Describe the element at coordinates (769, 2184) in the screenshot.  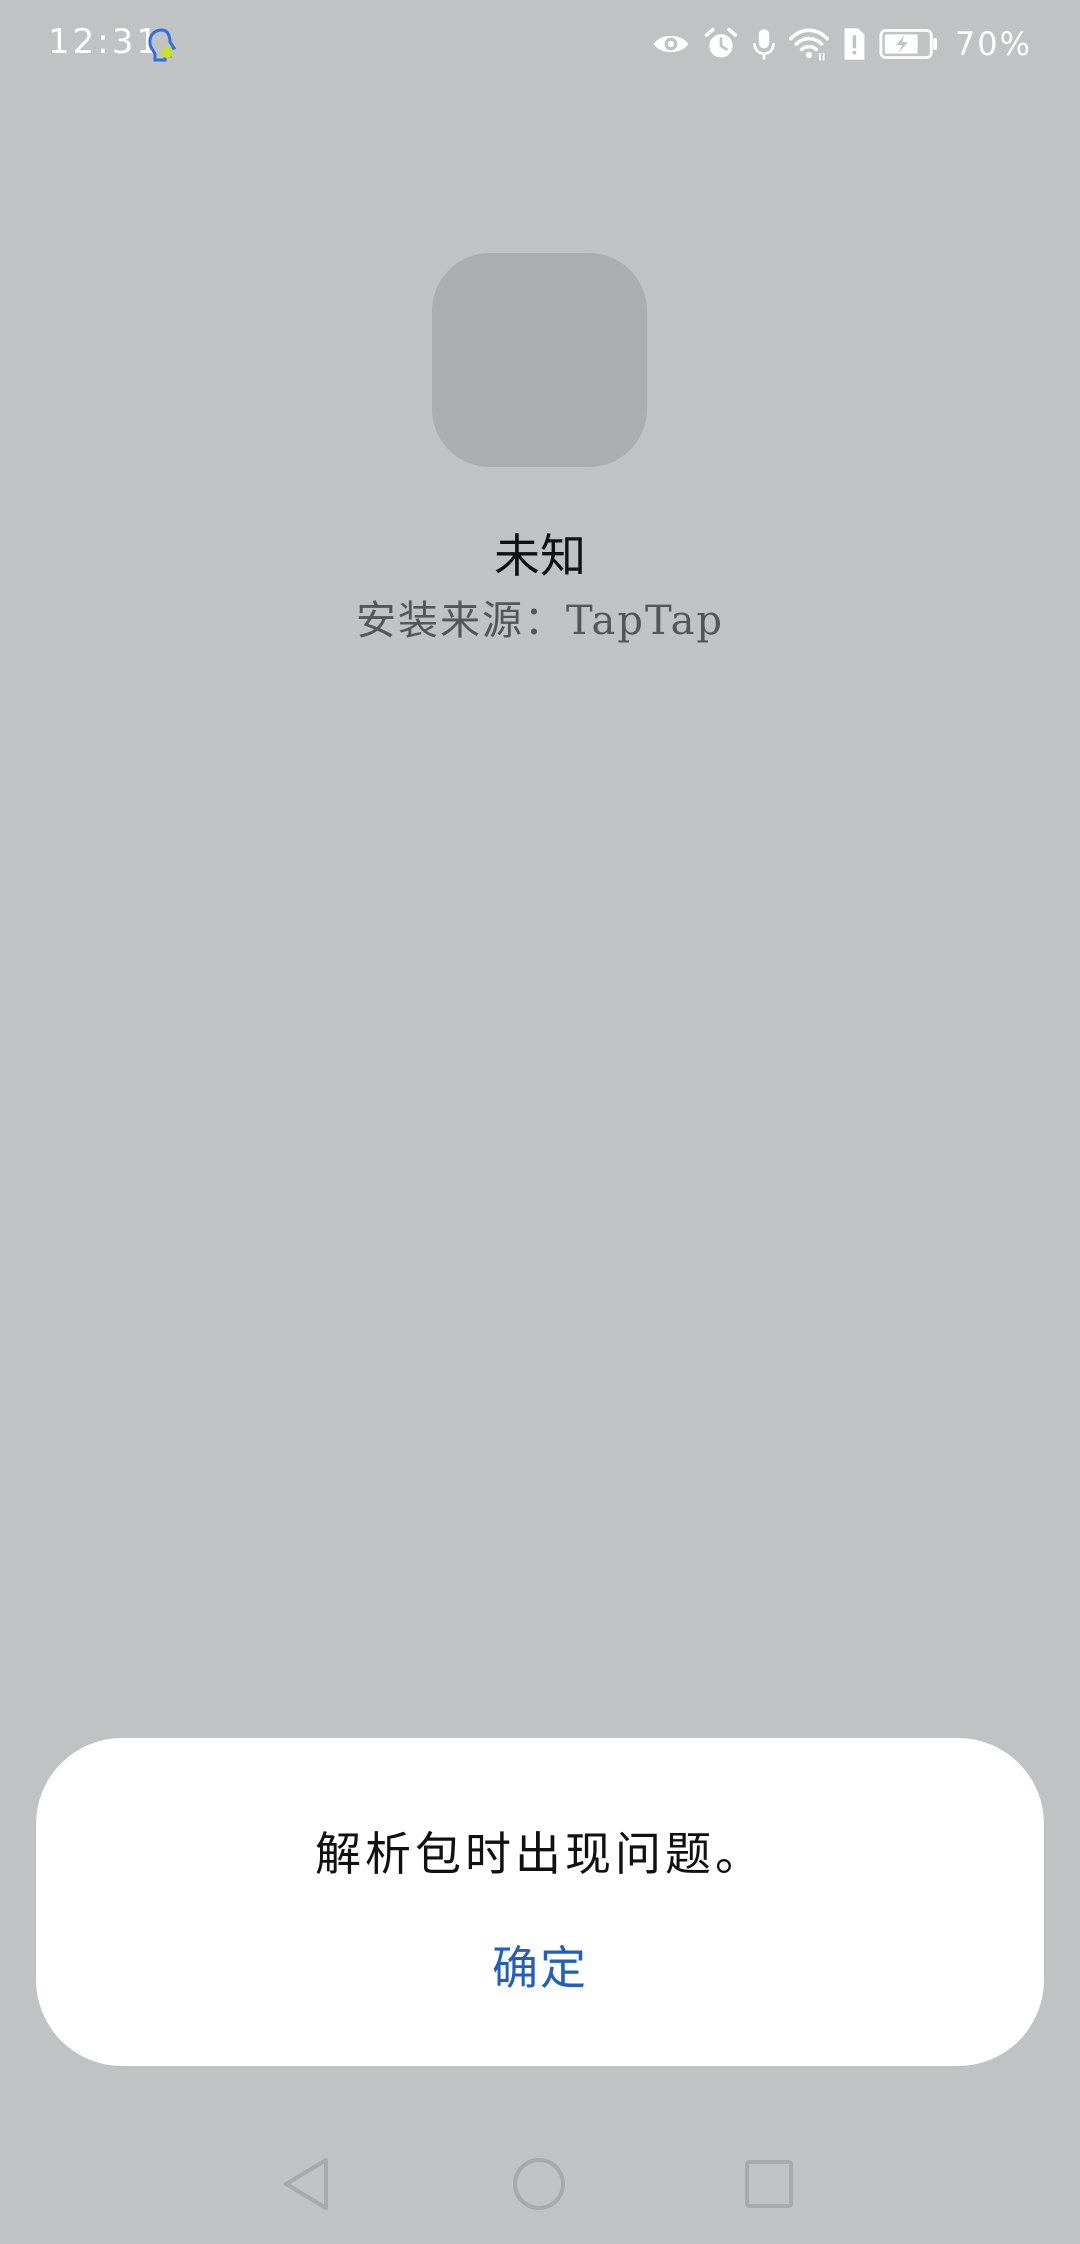
I see `recents-icon` at that location.